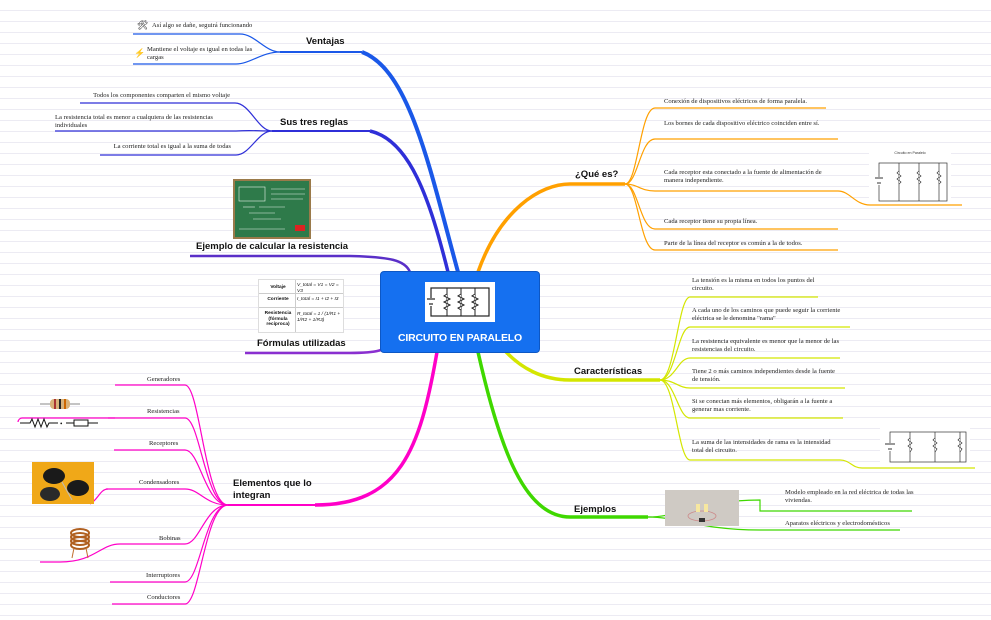 The width and height of the screenshot is (991, 620). What do you see at coordinates (319, 317) in the screenshot?
I see `formula-resistencia: R_total = 1 / (1/R1 + 1/R2 + 1/R3)` at bounding box center [319, 317].